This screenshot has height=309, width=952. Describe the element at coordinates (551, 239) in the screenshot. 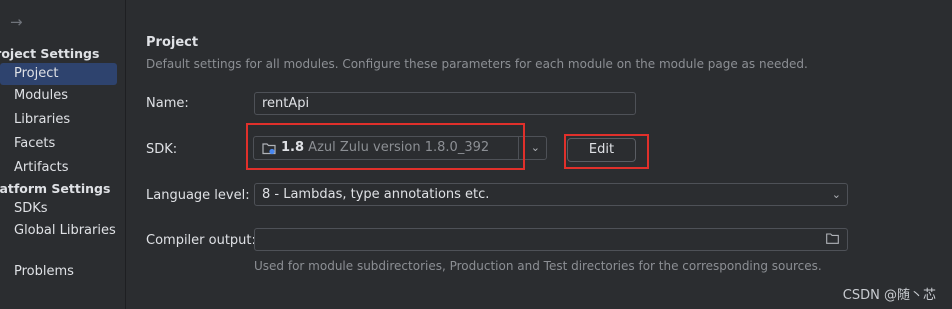

I see `compiler-output-input` at that location.